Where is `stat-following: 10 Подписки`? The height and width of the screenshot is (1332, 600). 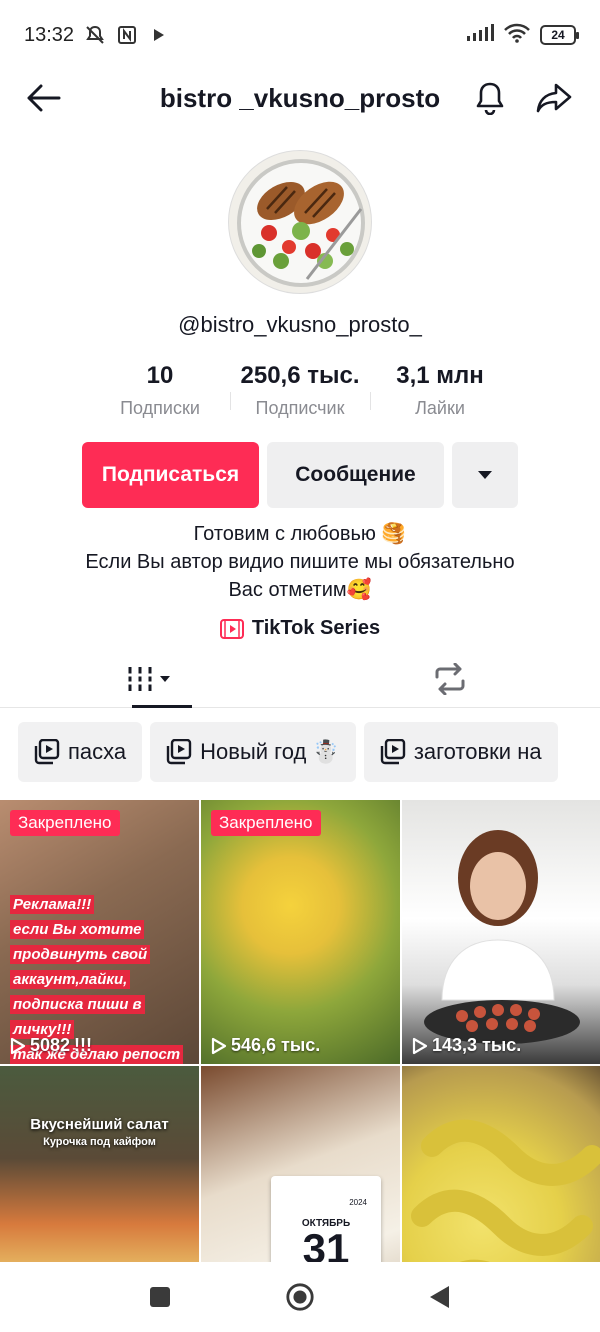
stat-following: 10 Подписки is located at coordinates (160, 390).